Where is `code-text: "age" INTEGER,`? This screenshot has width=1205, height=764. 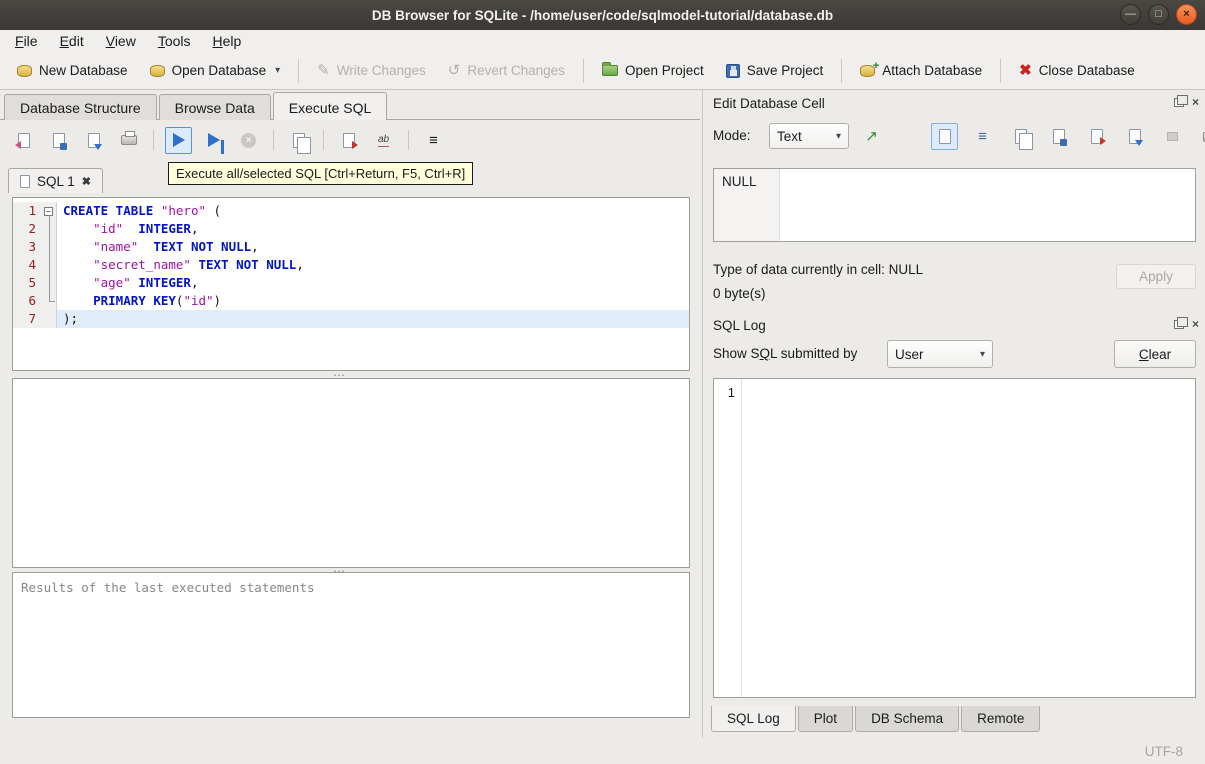 code-text: "age" INTEGER, is located at coordinates (146, 282).